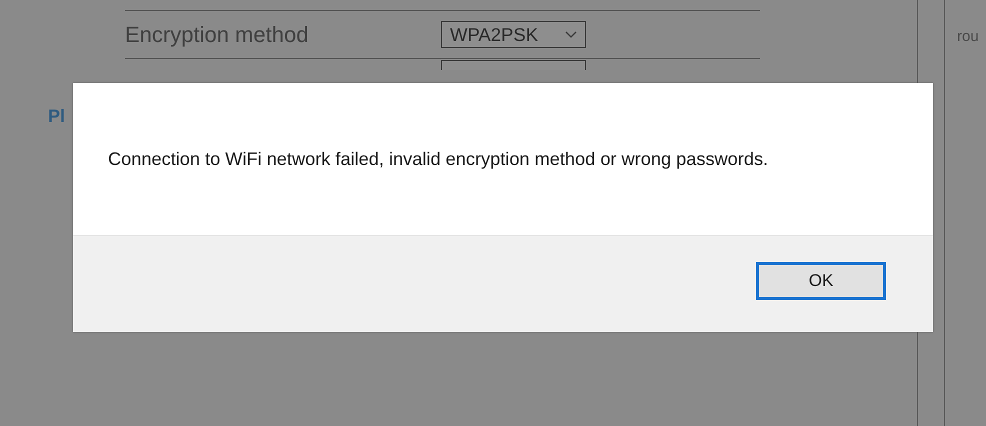 The width and height of the screenshot is (986, 426). Describe the element at coordinates (571, 34) in the screenshot. I see `caret-icon` at that location.